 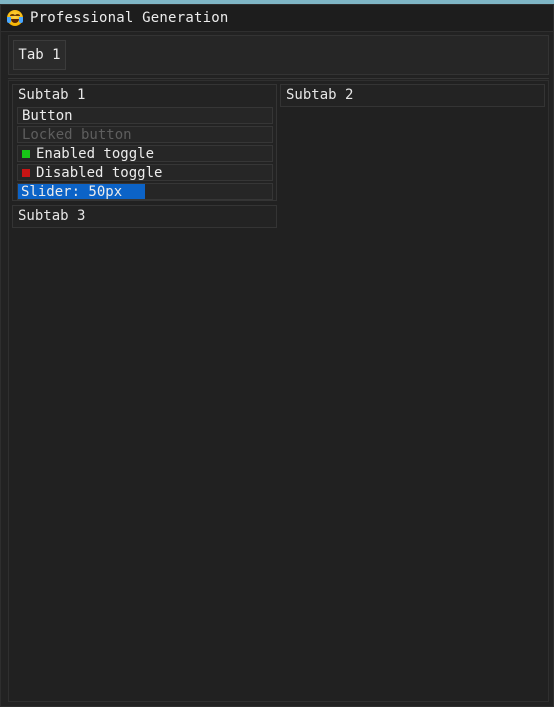 I want to click on tab-bar: Tab 1, so click(x=278, y=55).